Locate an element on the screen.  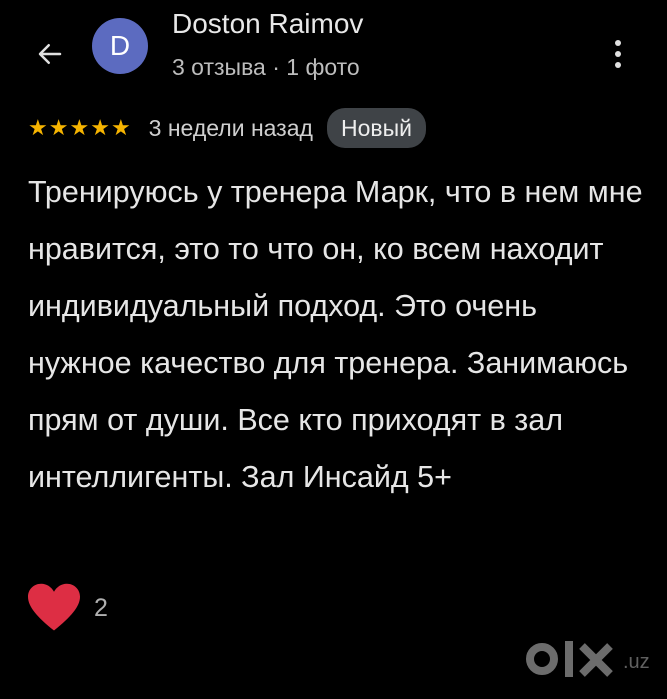
rating-row: ★ ★ ★ ★ ★ 3 недели назад Новый is located at coordinates (227, 128).